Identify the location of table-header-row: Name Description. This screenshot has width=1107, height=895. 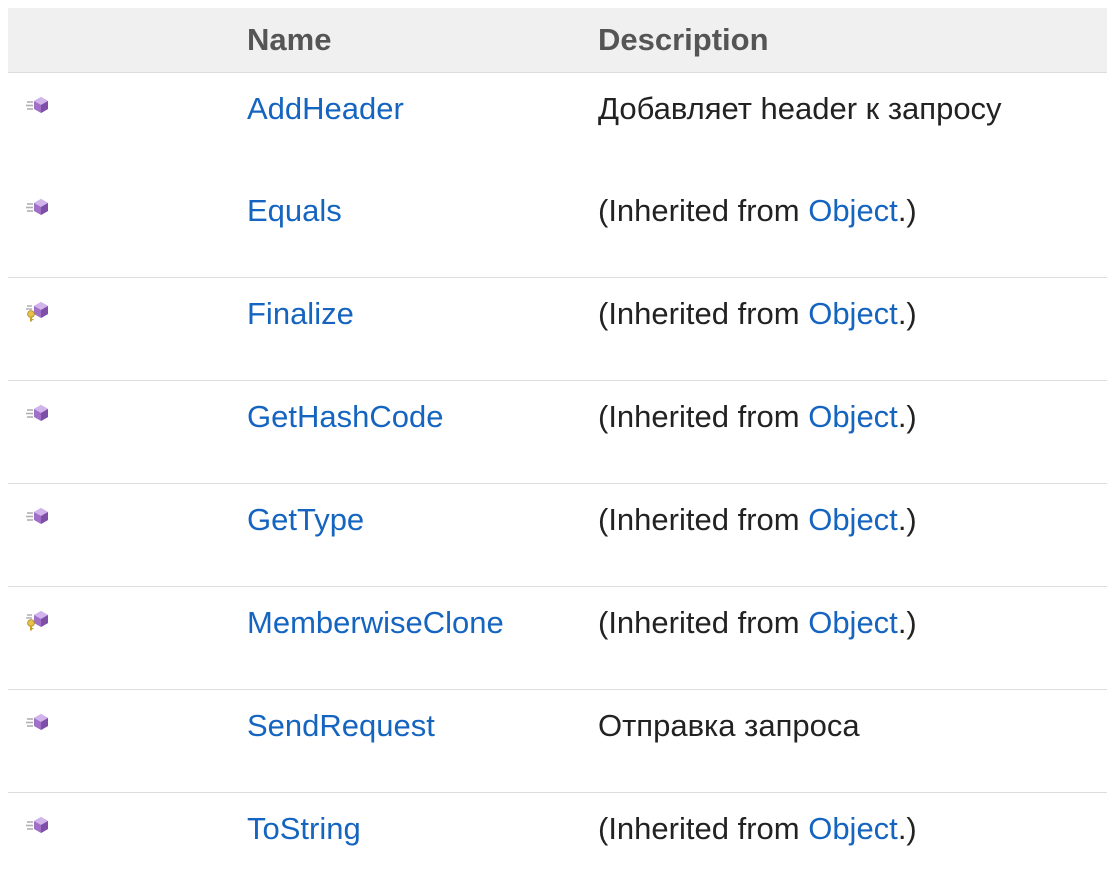
(557, 40).